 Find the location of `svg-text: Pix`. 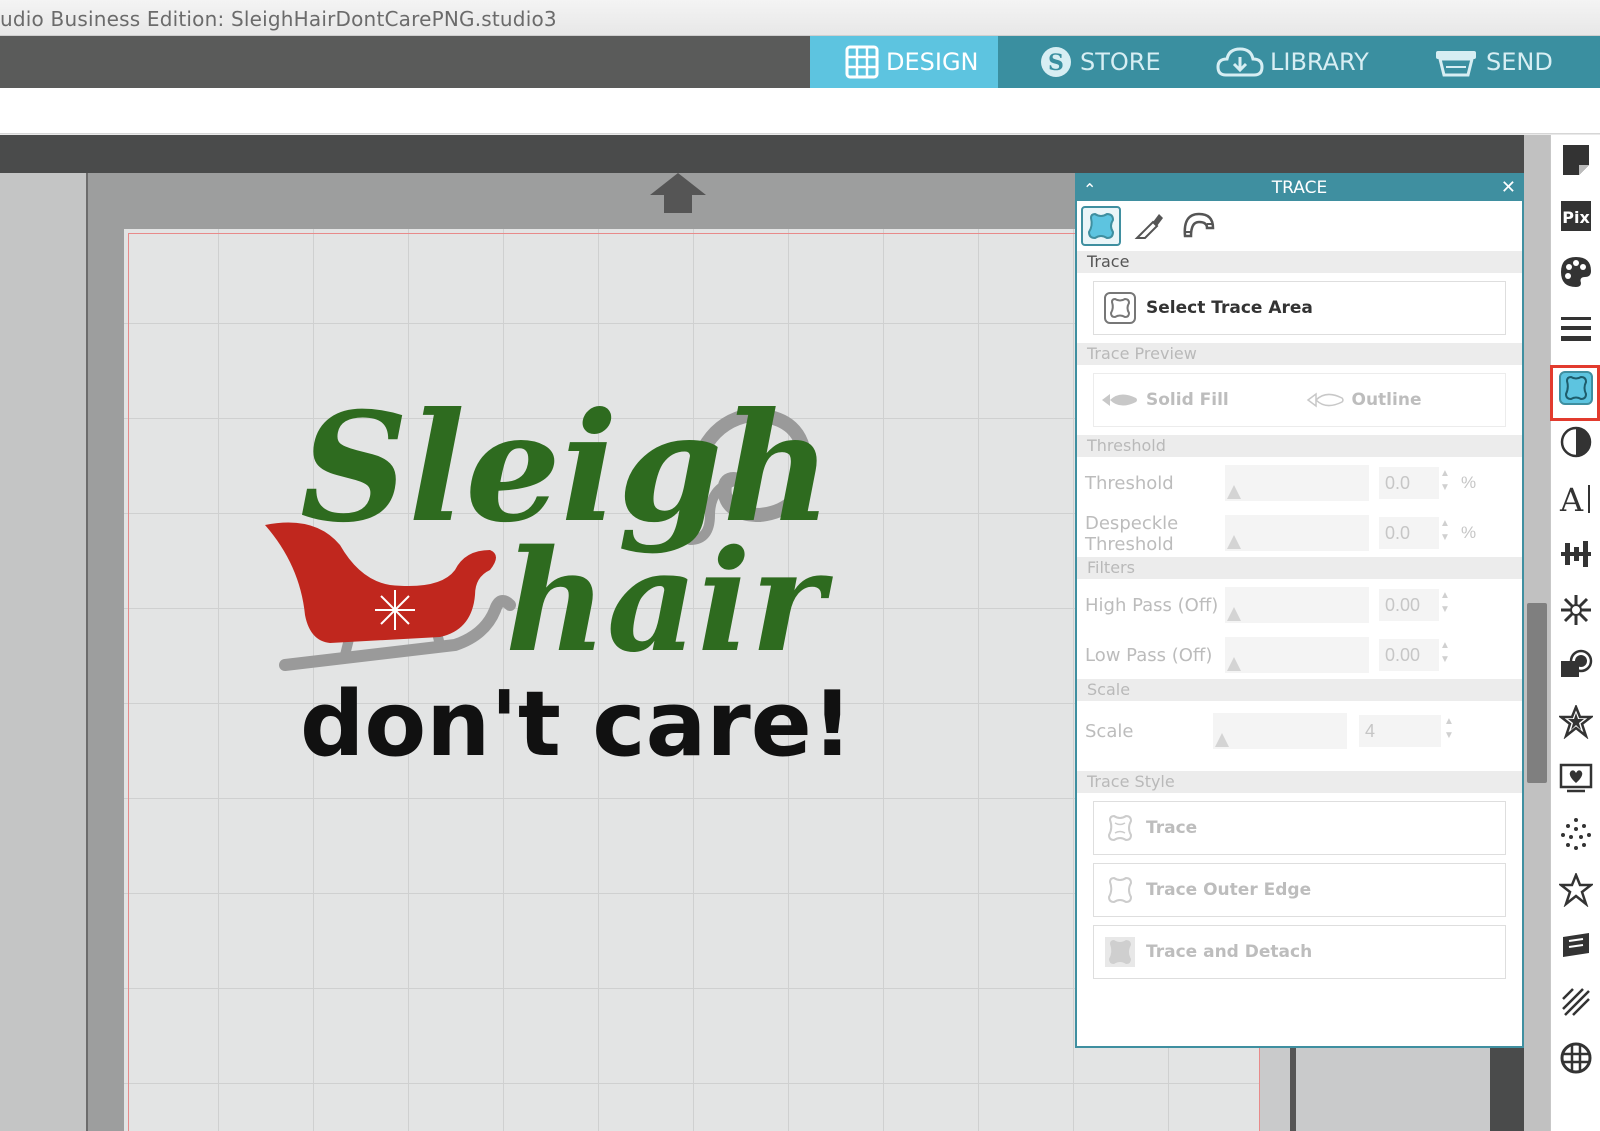

svg-text: Pix is located at coordinates (1576, 217).